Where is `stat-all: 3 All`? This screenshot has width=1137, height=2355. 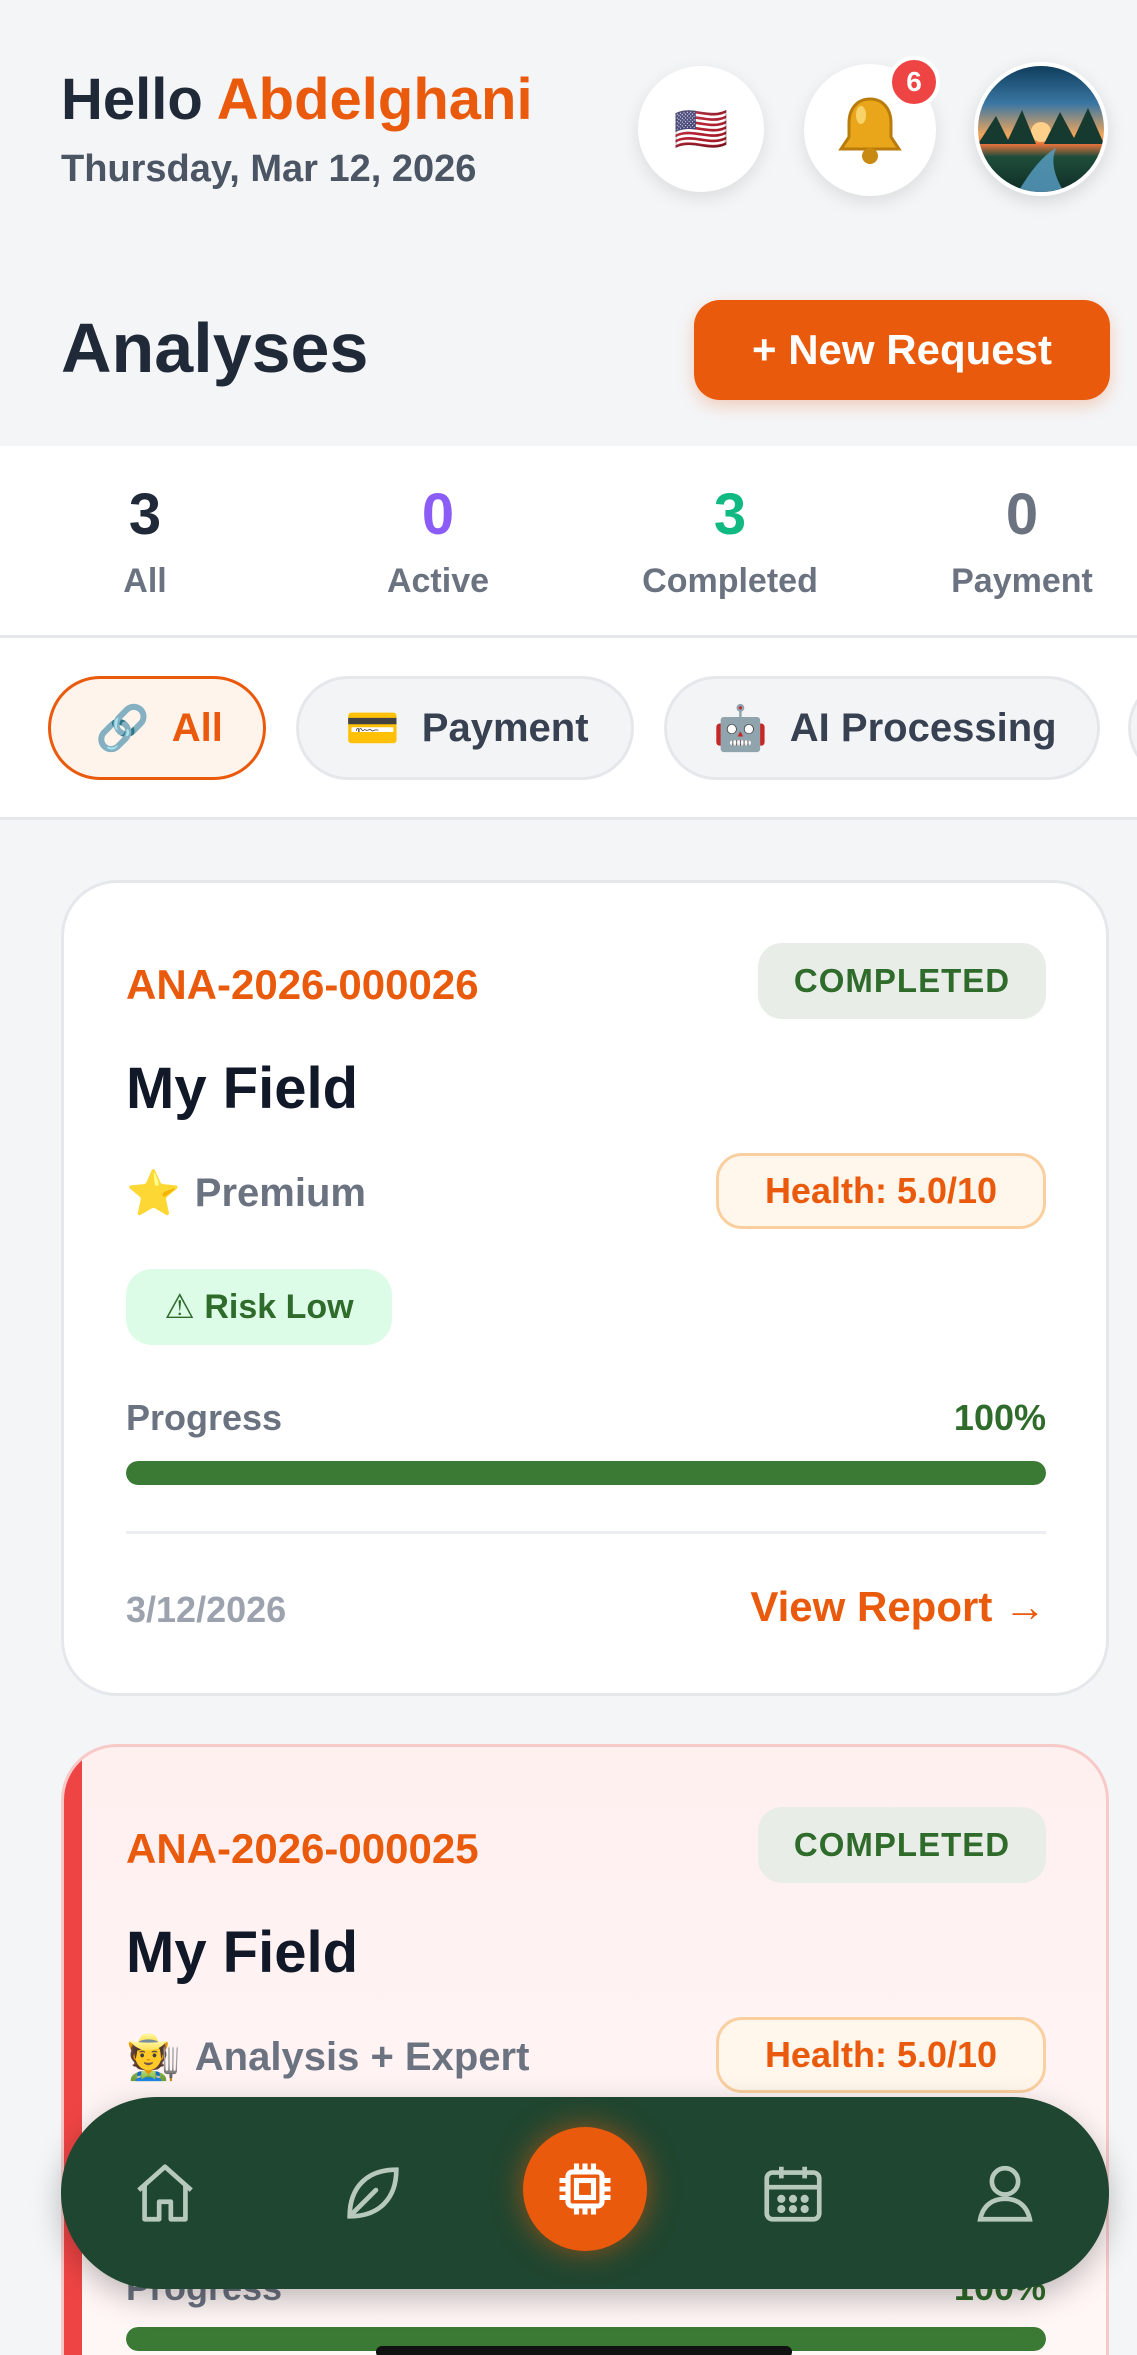
stat-all: 3 All is located at coordinates (145, 543).